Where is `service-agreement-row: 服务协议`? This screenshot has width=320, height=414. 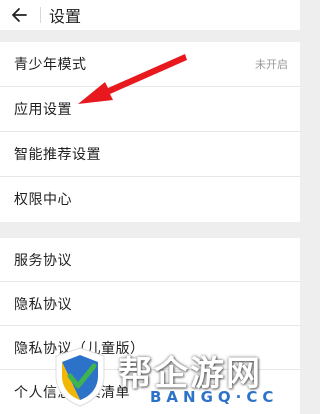
service-agreement-row: 服务协议 is located at coordinates (150, 260).